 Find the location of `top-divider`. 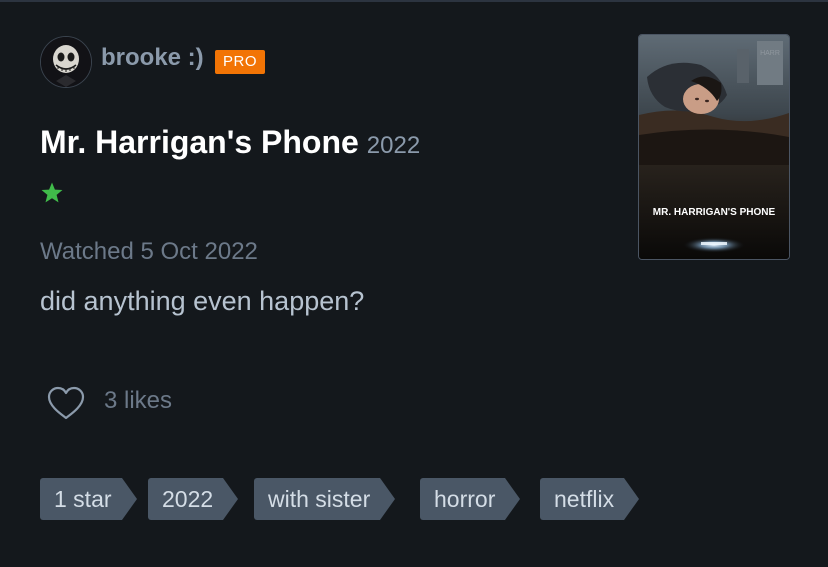

top-divider is located at coordinates (414, 1).